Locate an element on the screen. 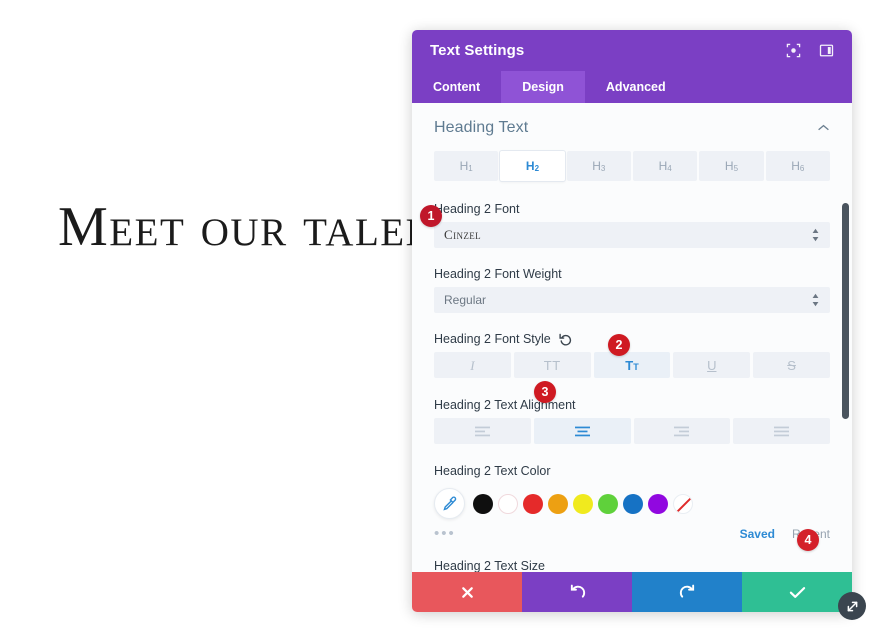  layout-panel-icon is located at coordinates (826, 50).